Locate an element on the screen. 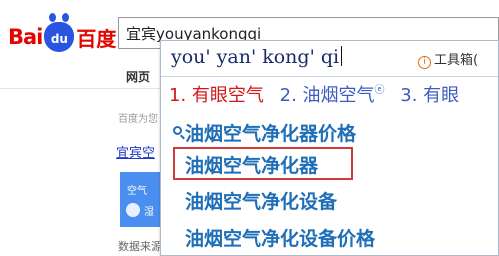 This screenshot has height=256, width=499. ime-candidate-2: 2. 油烟空气ⓔ is located at coordinates (332, 94).